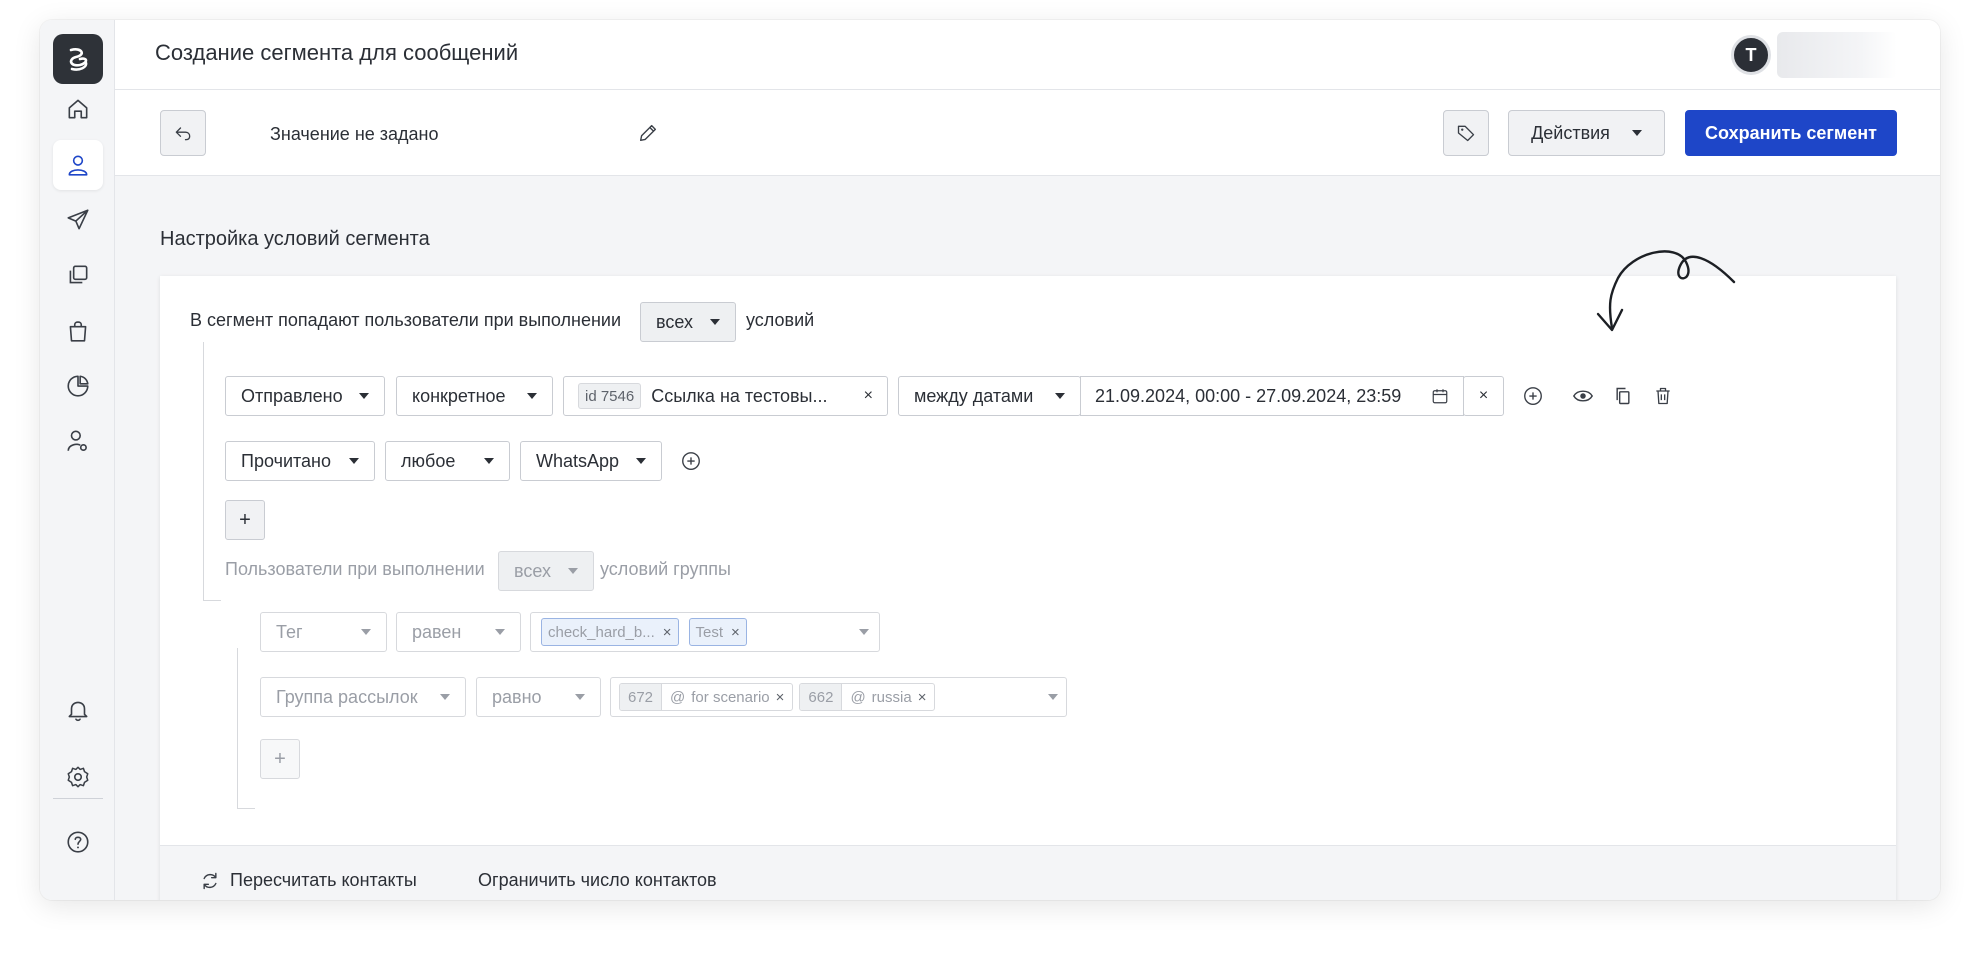 This screenshot has height=959, width=1980. What do you see at coordinates (1837, 55) in the screenshot?
I see `user-name-blurred` at bounding box center [1837, 55].